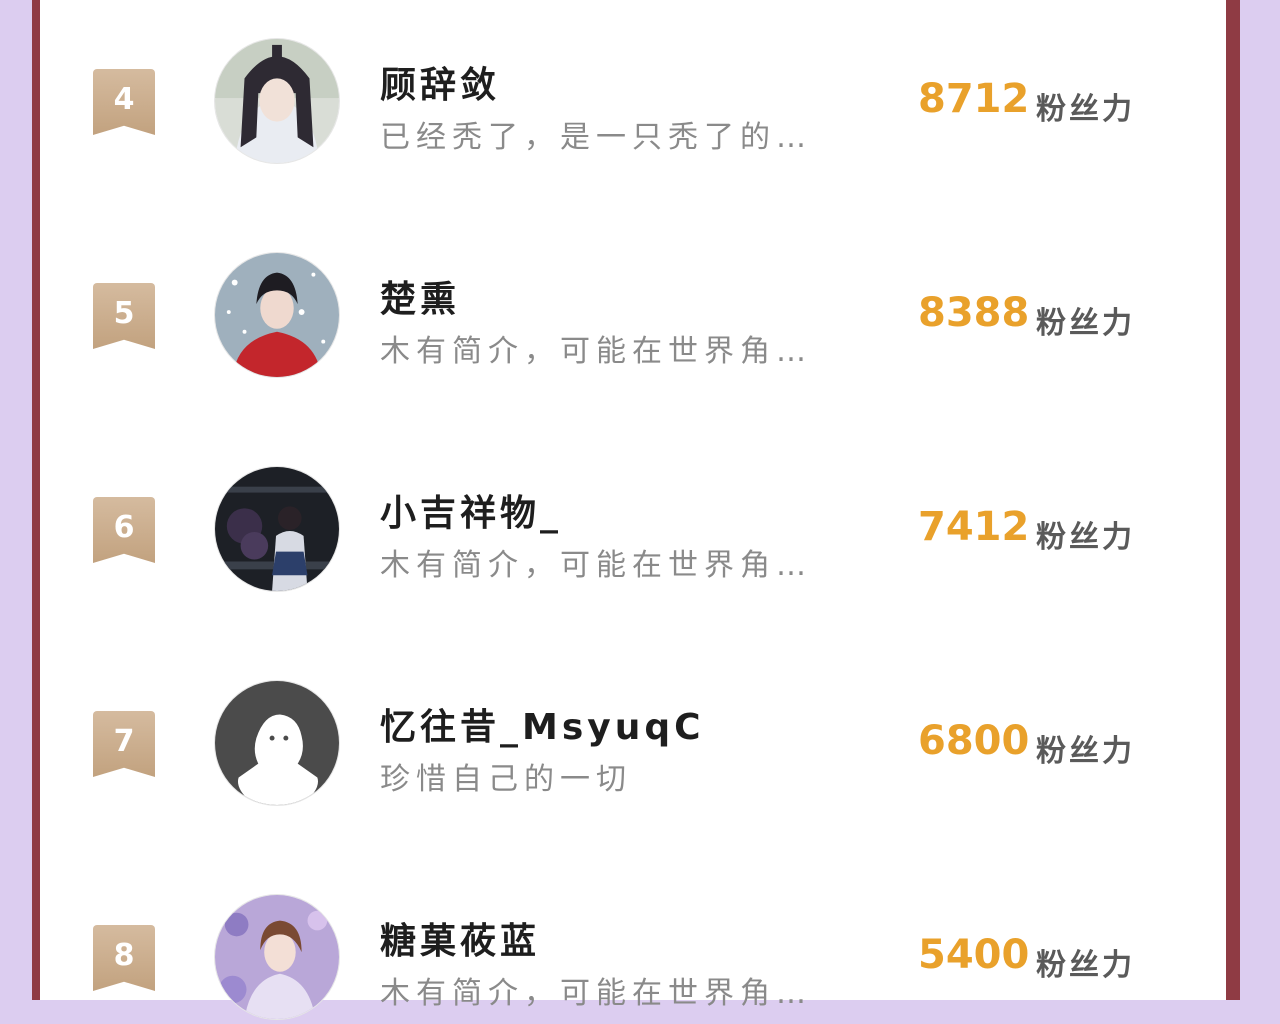  I want to click on user-name: 小吉祥物_, so click(471, 510).